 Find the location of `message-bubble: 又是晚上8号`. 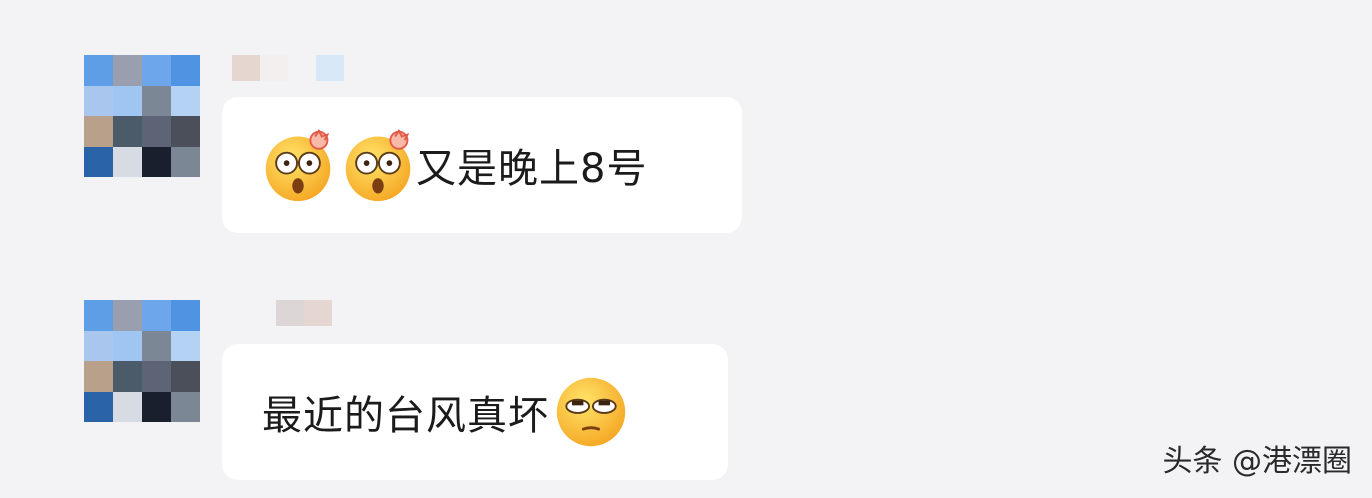

message-bubble: 又是晚上8号 is located at coordinates (482, 165).